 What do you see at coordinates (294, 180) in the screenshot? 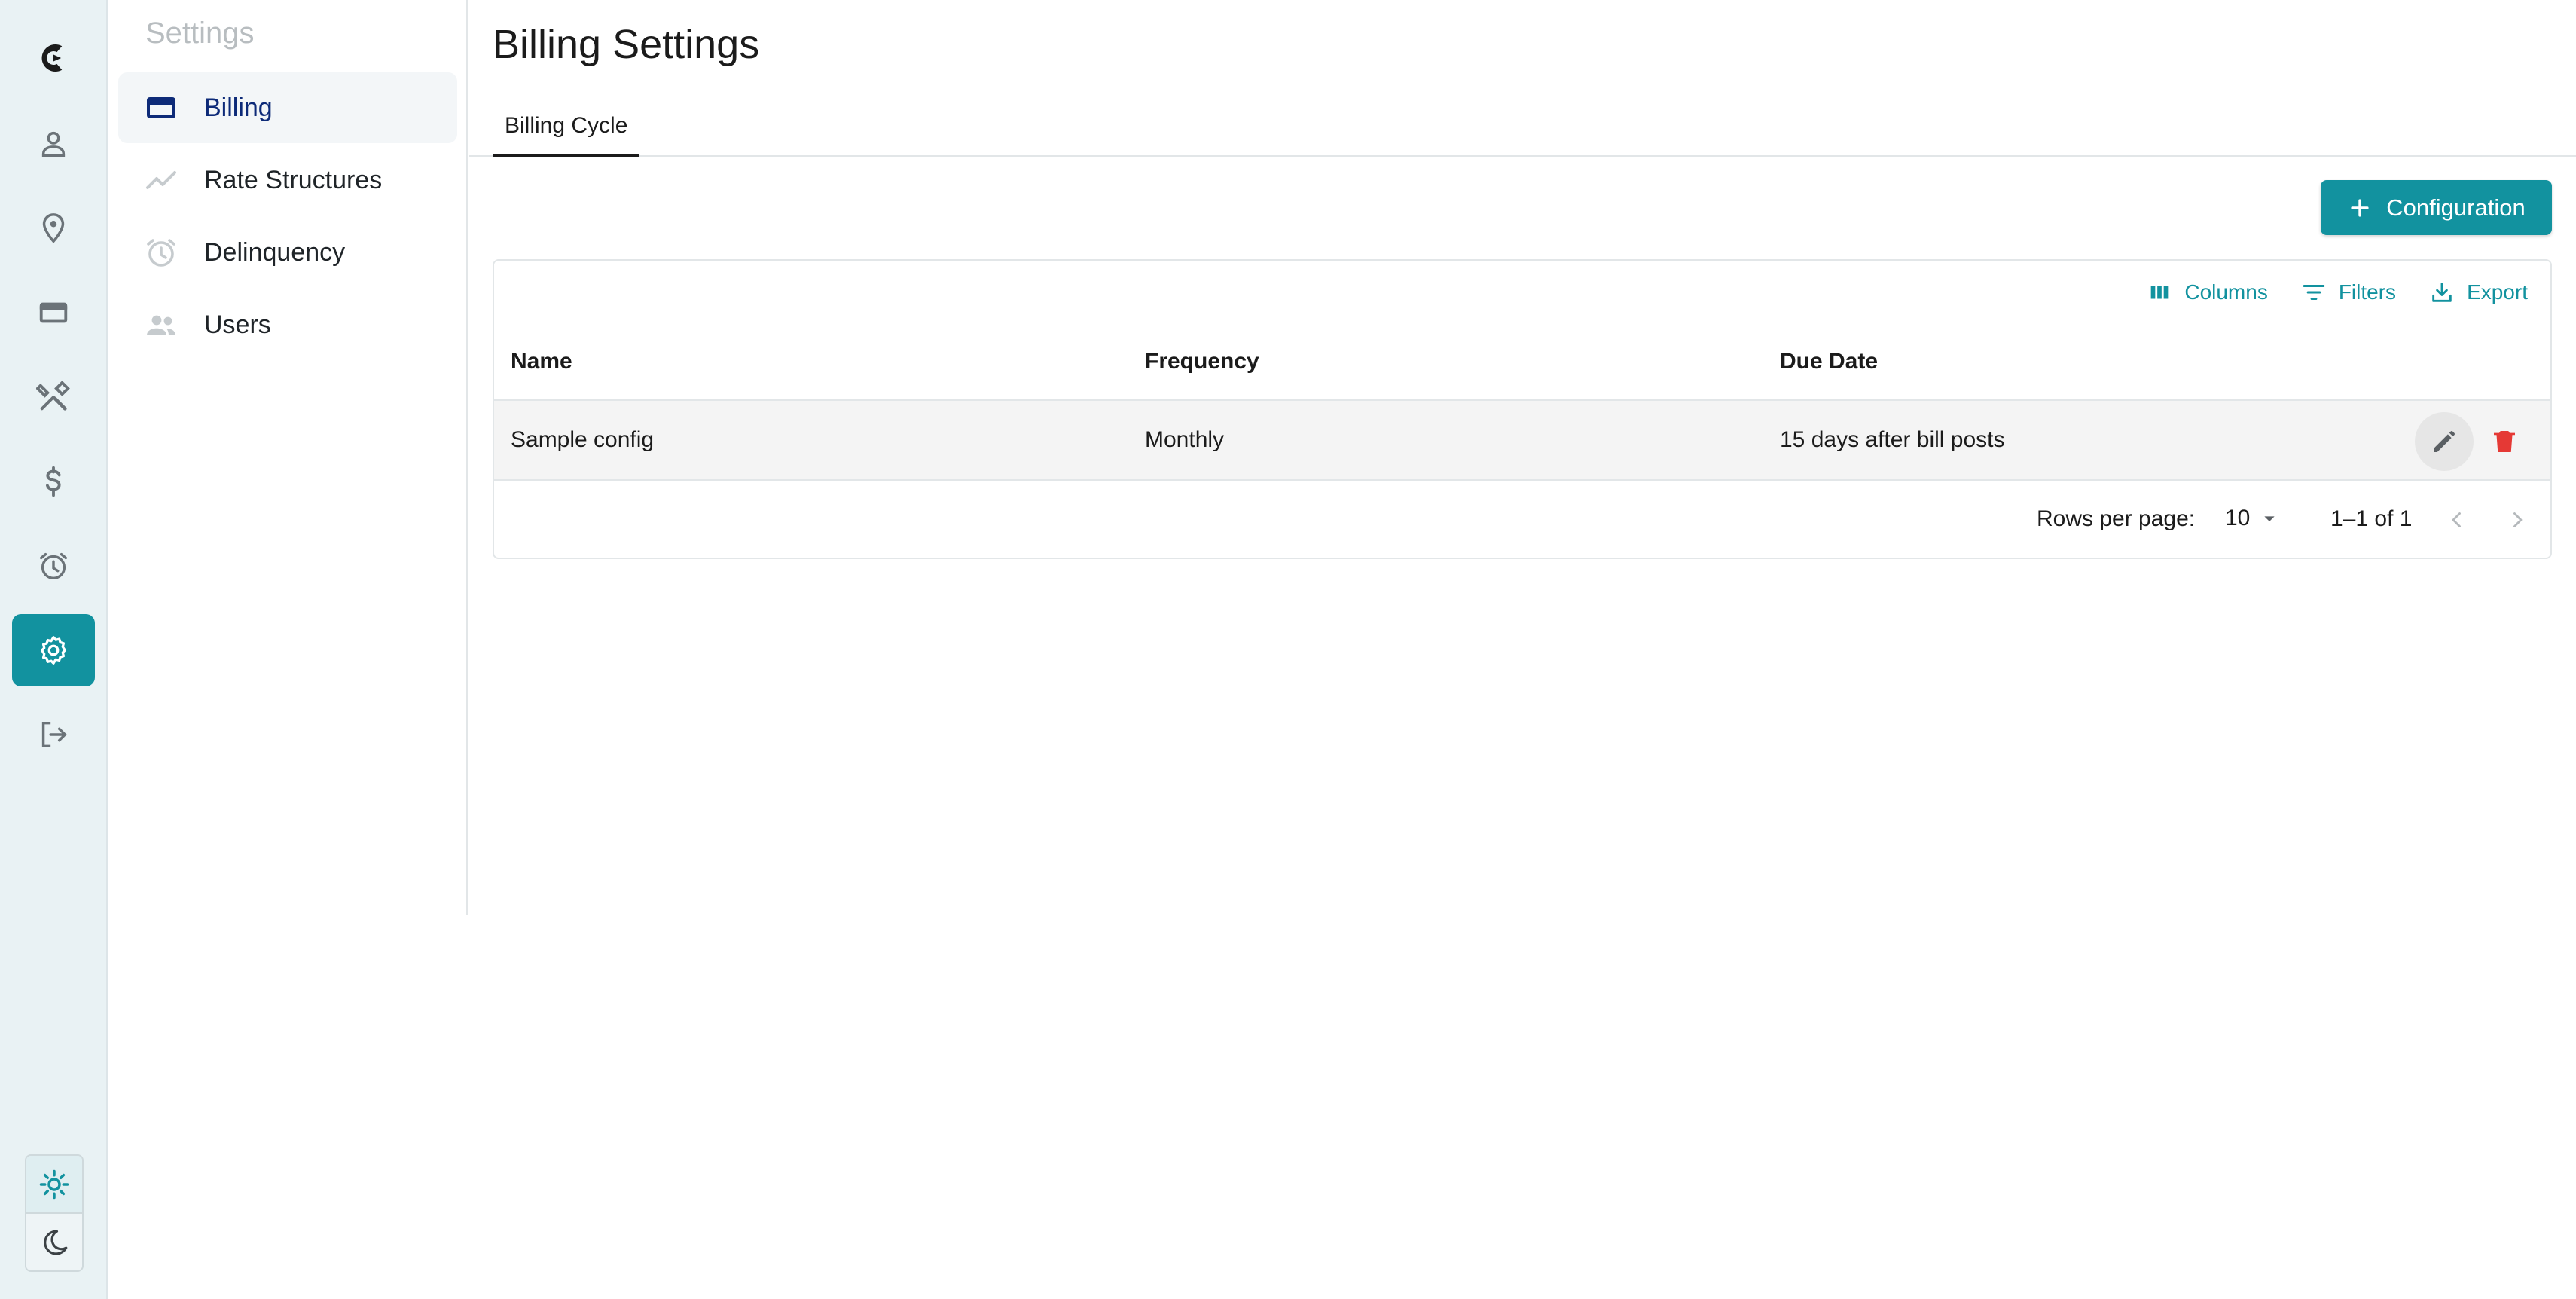
I see `sidebar-item-label: Rate Structures` at bounding box center [294, 180].